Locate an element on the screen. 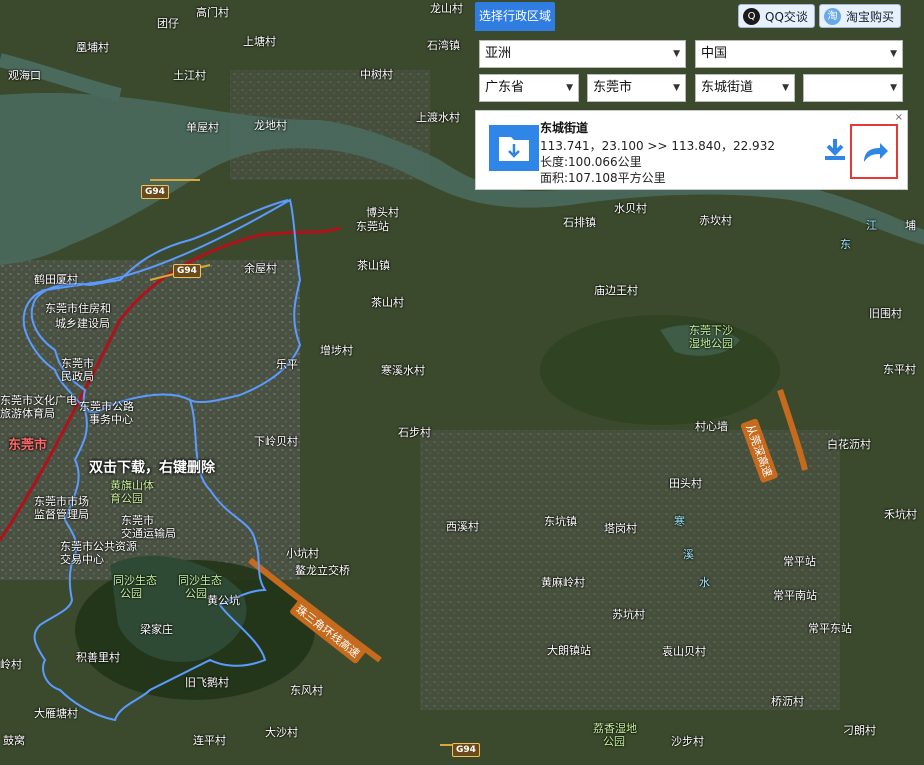 The width and height of the screenshot is (924, 765). qq-chat-button: Q QQ交谈 is located at coordinates (776, 16).